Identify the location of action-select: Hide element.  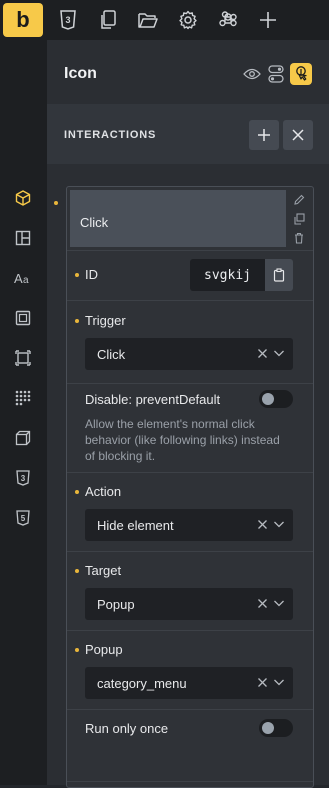
(189, 525).